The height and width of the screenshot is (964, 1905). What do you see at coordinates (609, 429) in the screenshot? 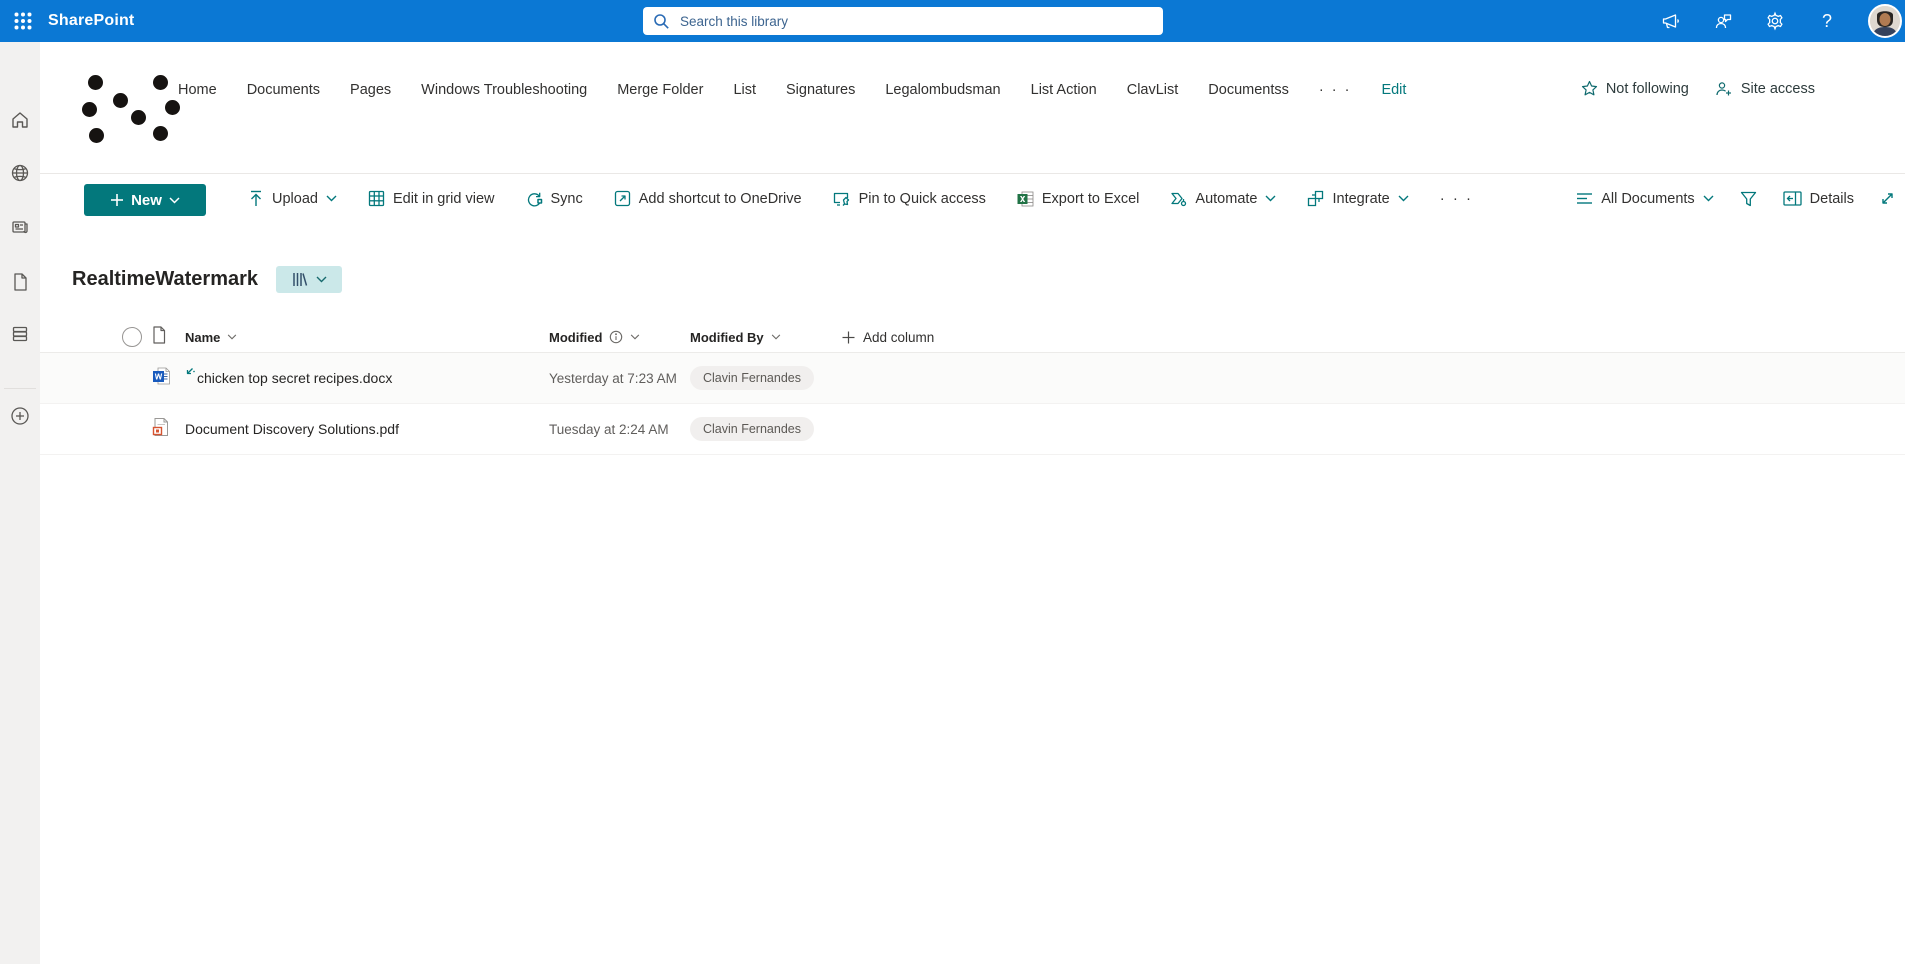
I see `file-modified: Tuesday at 2:24 AM` at bounding box center [609, 429].